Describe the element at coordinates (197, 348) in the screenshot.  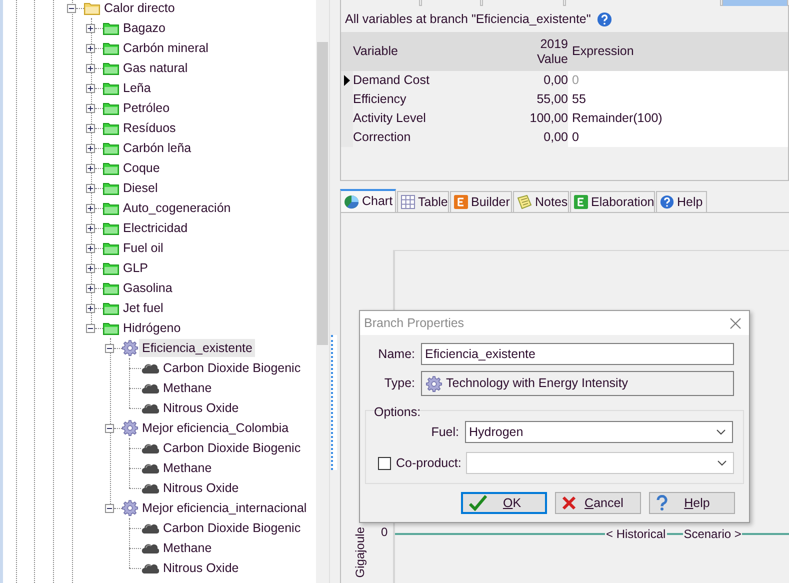
I see `tree-item: Eficiencia_existente` at that location.